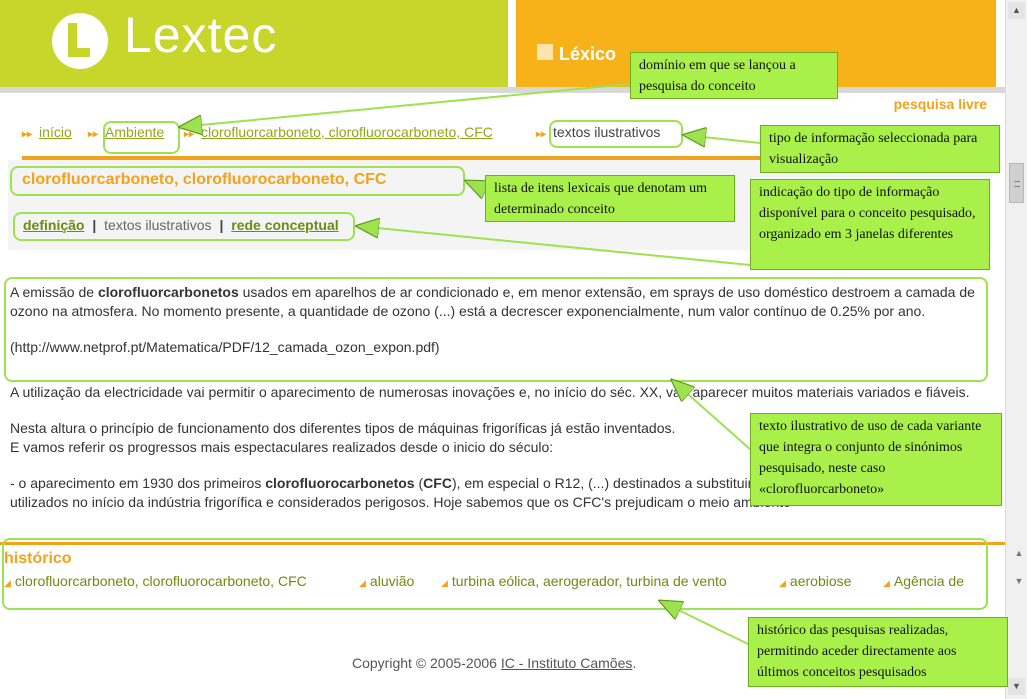 This screenshot has height=699, width=1027. Describe the element at coordinates (616, 134) in the screenshot. I see `annotation-outline-info-type` at that location.